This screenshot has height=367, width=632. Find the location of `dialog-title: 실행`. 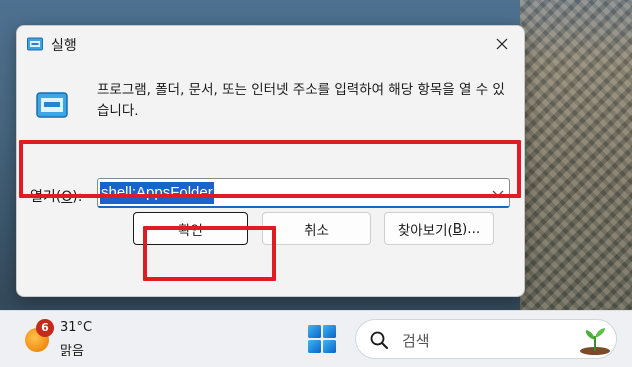

dialog-title: 실행 is located at coordinates (64, 46).